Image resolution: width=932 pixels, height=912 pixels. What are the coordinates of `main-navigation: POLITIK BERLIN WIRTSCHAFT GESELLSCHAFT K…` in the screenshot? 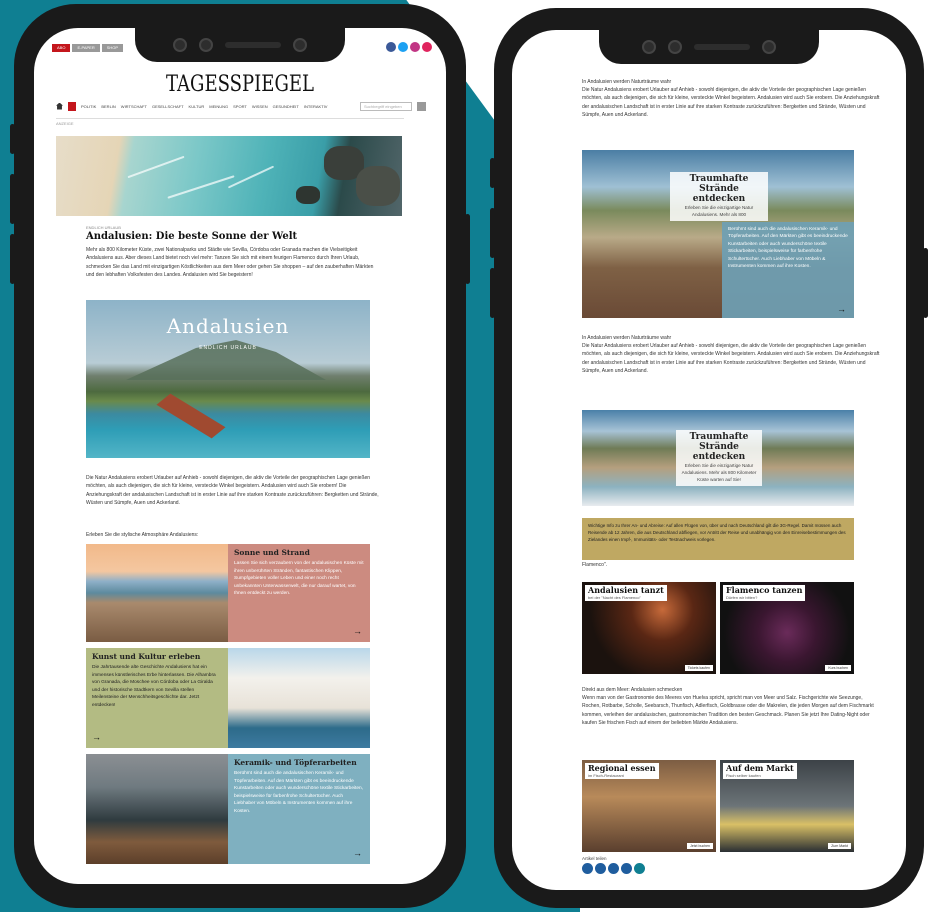 It's located at (241, 106).